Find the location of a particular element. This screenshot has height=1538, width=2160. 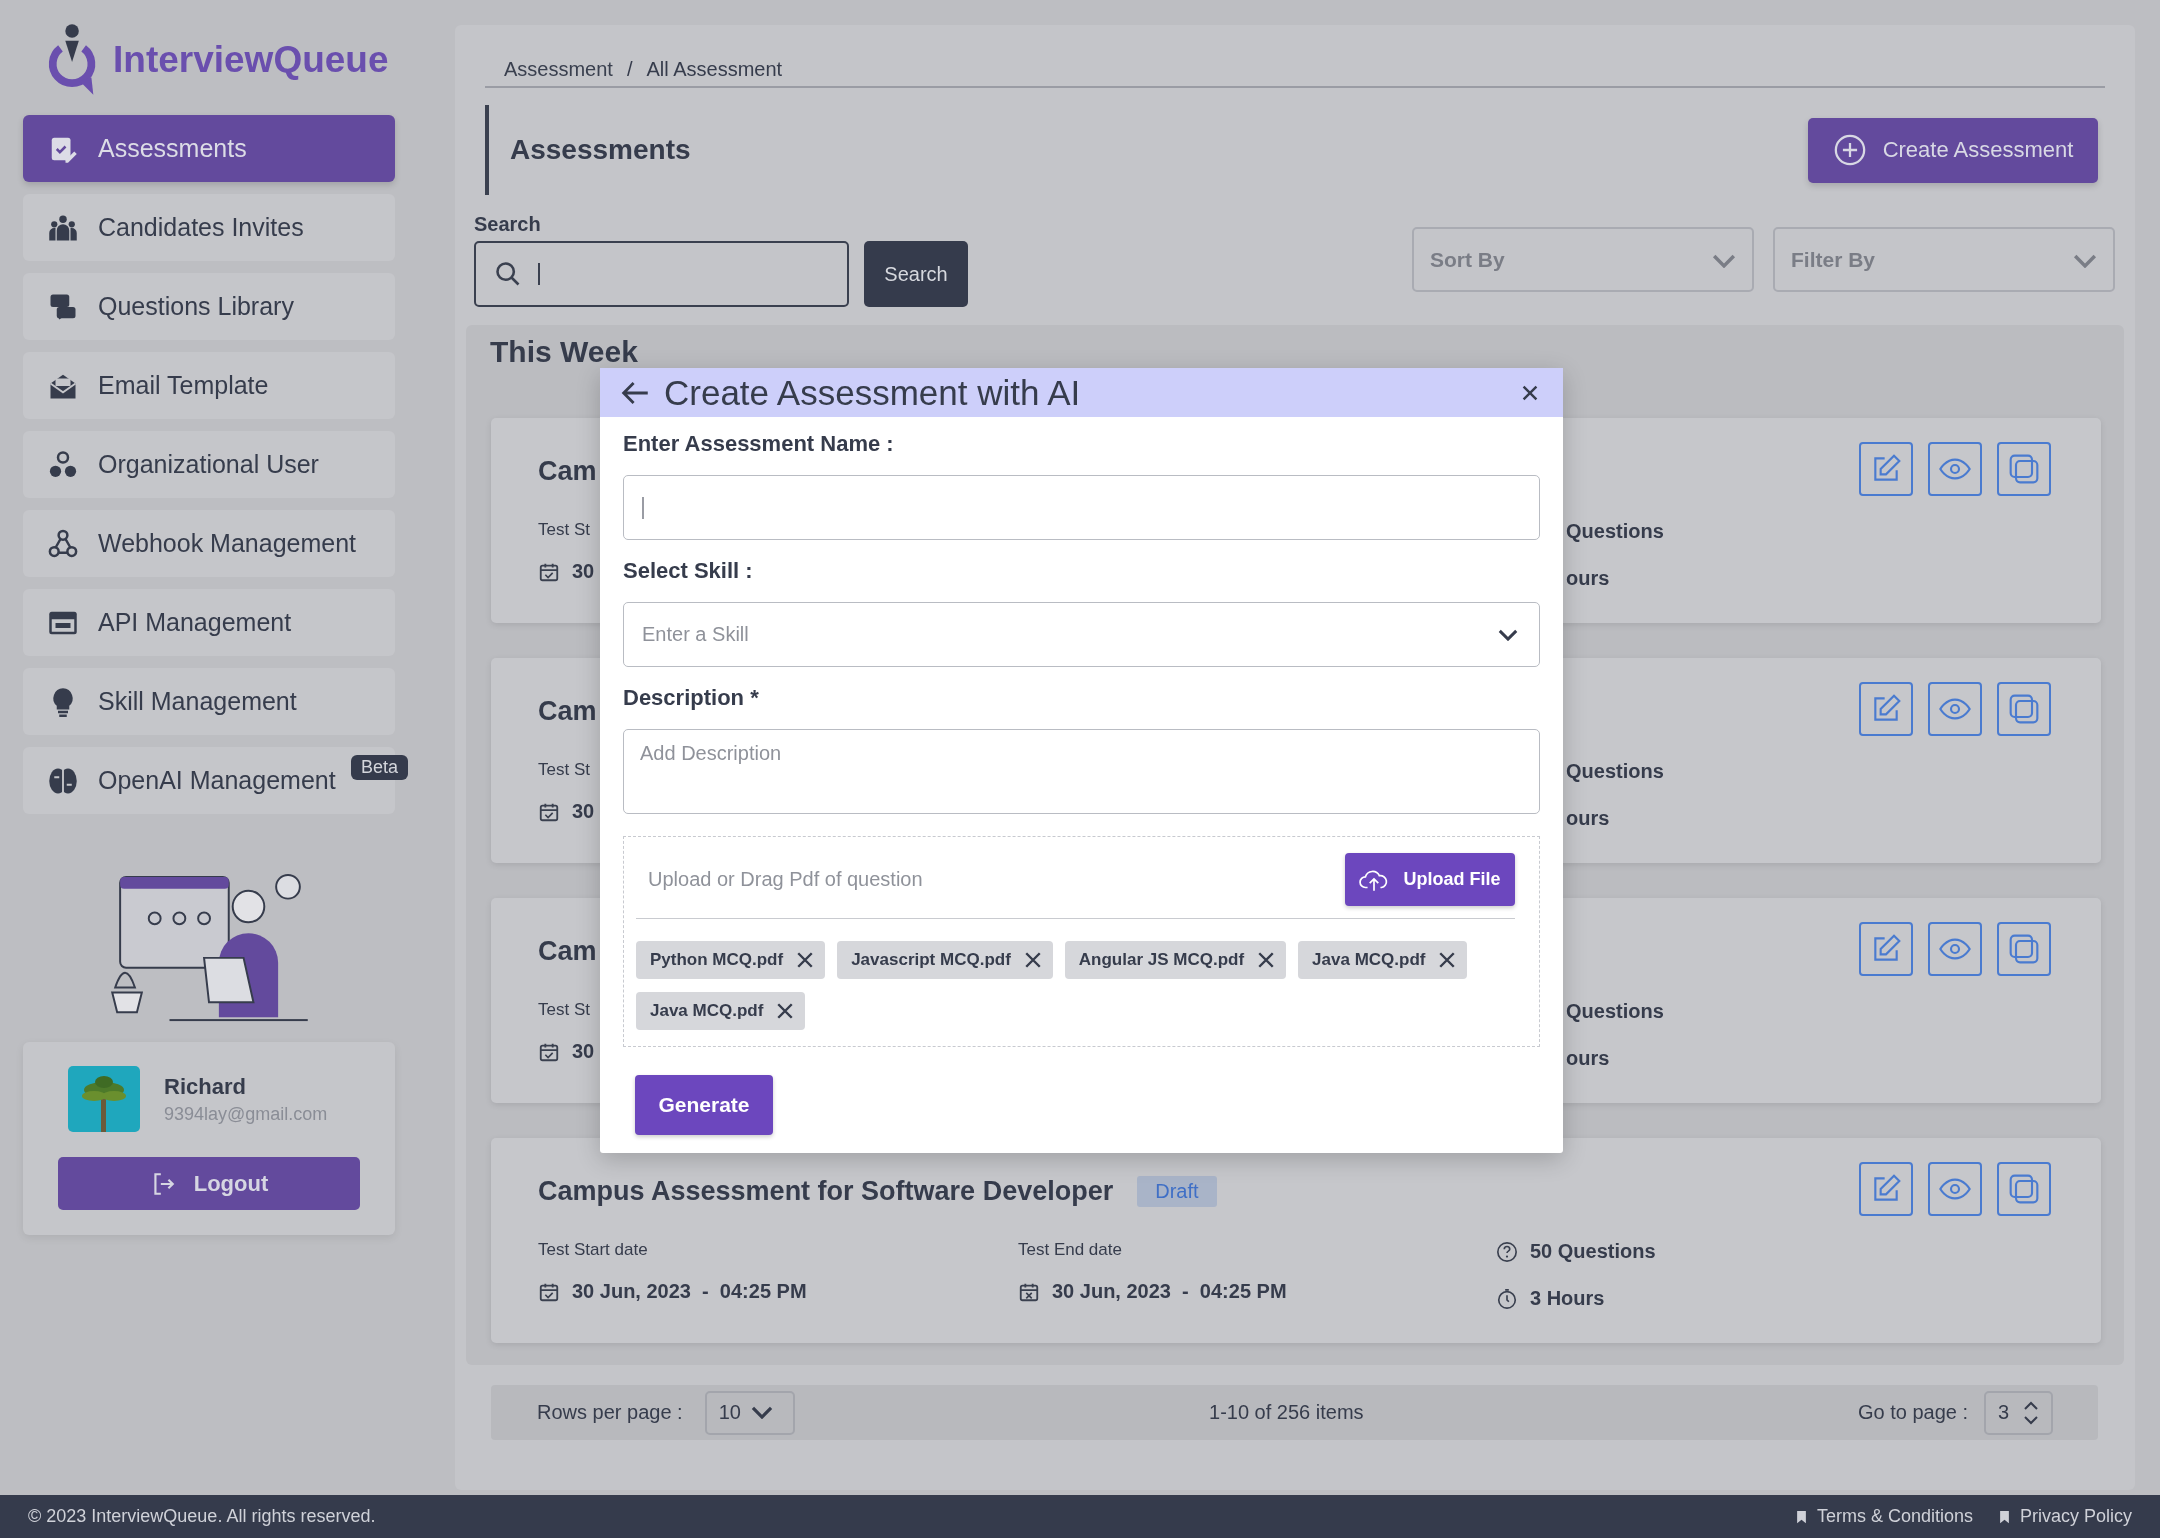

field-label: Description * is located at coordinates (691, 698).